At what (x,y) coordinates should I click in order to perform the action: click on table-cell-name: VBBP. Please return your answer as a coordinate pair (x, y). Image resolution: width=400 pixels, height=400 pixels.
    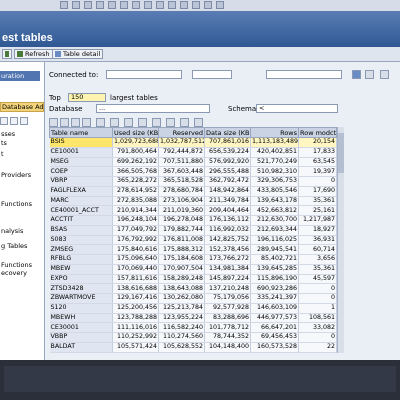
    Looking at the image, I should click on (81, 337).